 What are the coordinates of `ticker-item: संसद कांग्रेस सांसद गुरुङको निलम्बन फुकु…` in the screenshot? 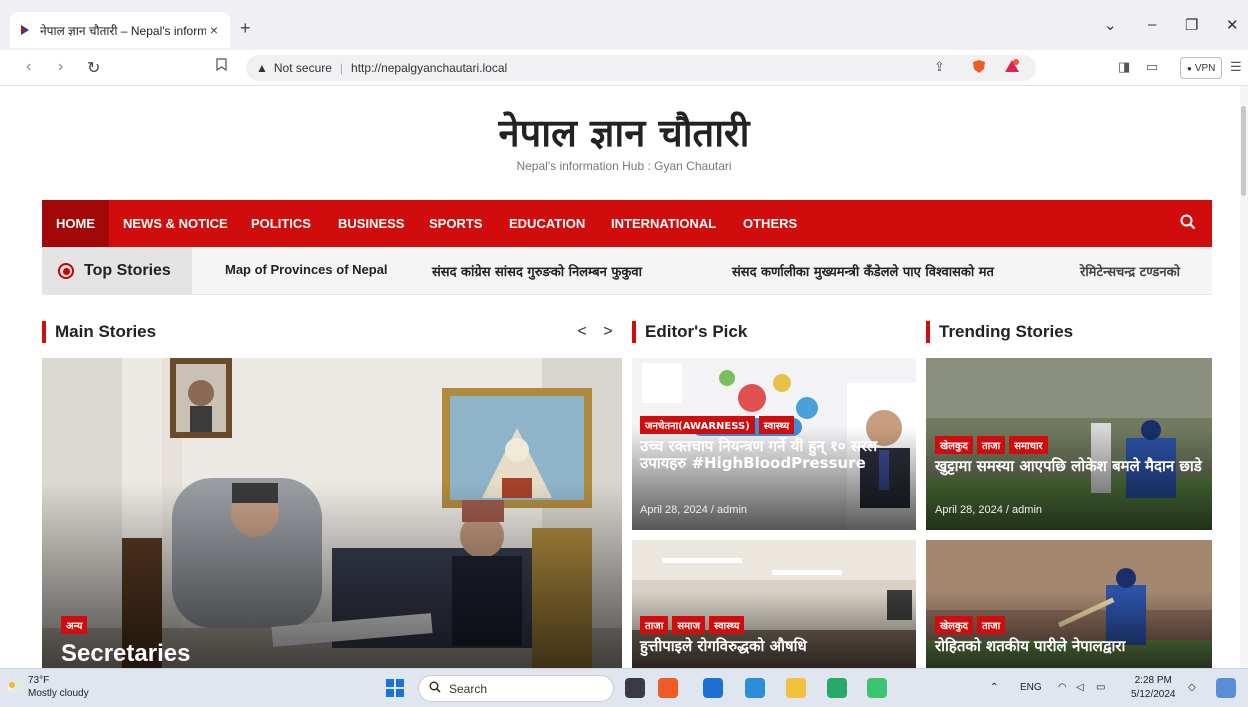 It's located at (537, 271).